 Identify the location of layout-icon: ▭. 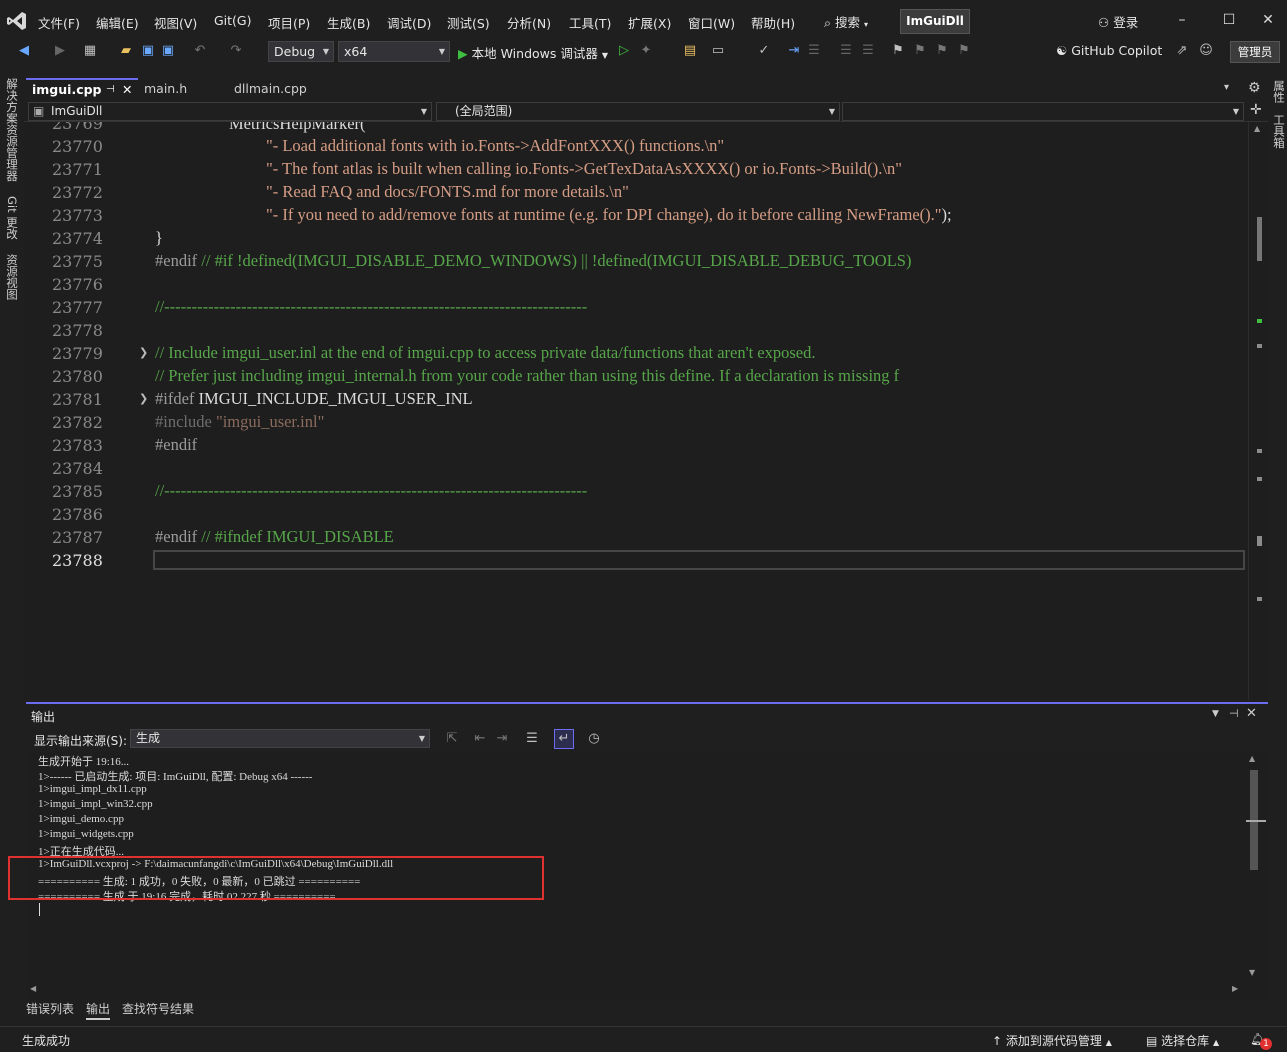
(718, 51).